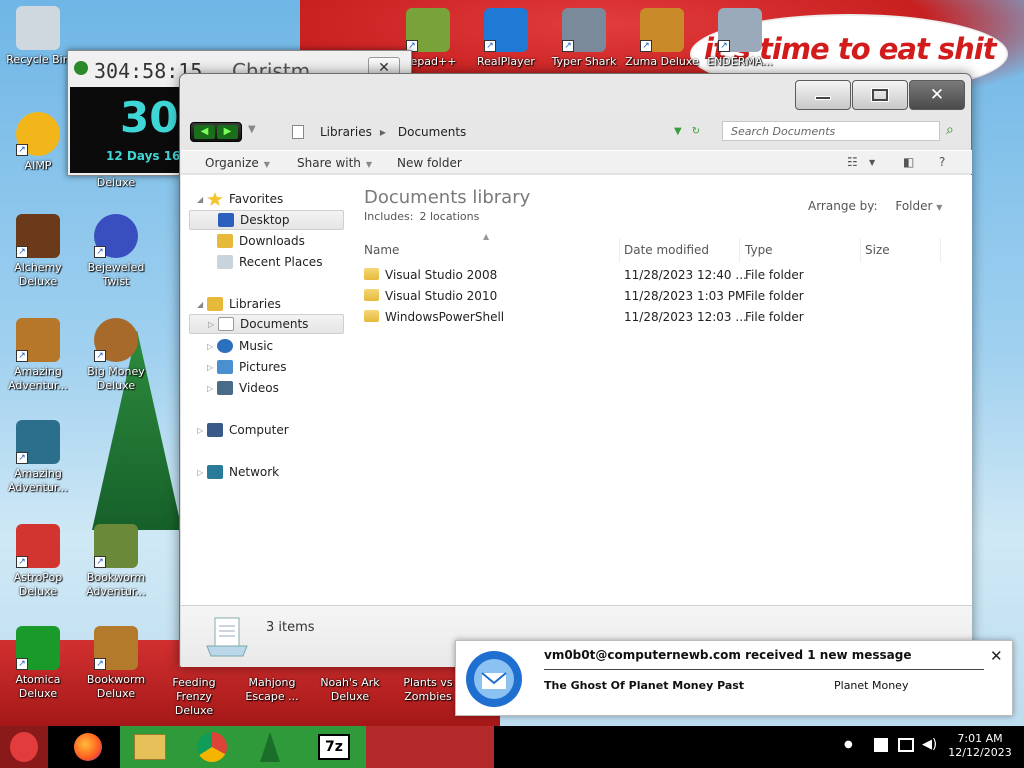 The height and width of the screenshot is (768, 1024). I want to click on taskbar-firefox, so click(88, 747).